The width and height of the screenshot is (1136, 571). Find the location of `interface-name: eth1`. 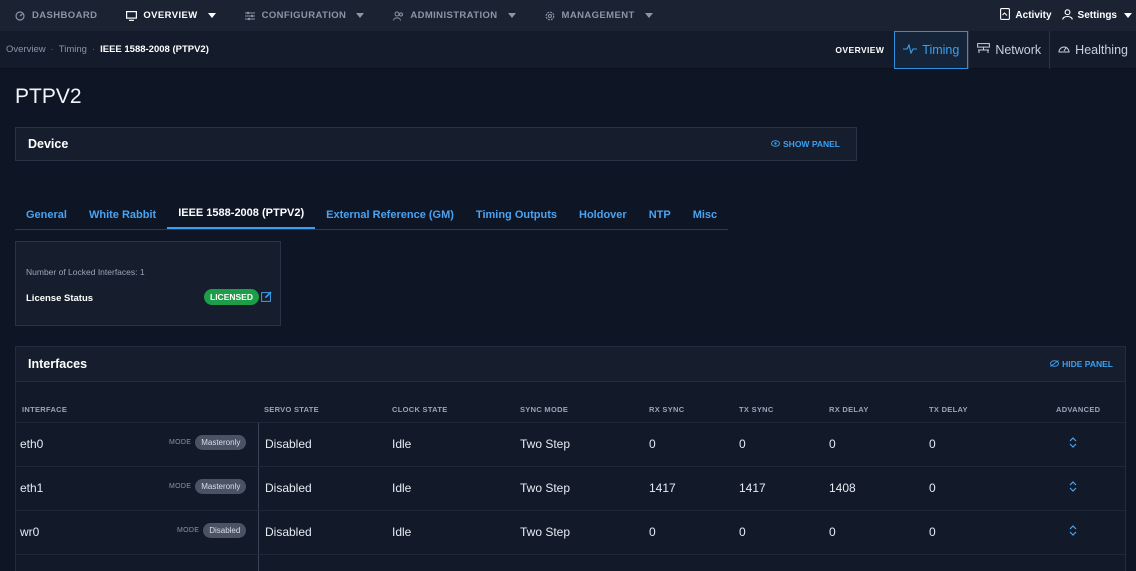

interface-name: eth1 is located at coordinates (32, 488).